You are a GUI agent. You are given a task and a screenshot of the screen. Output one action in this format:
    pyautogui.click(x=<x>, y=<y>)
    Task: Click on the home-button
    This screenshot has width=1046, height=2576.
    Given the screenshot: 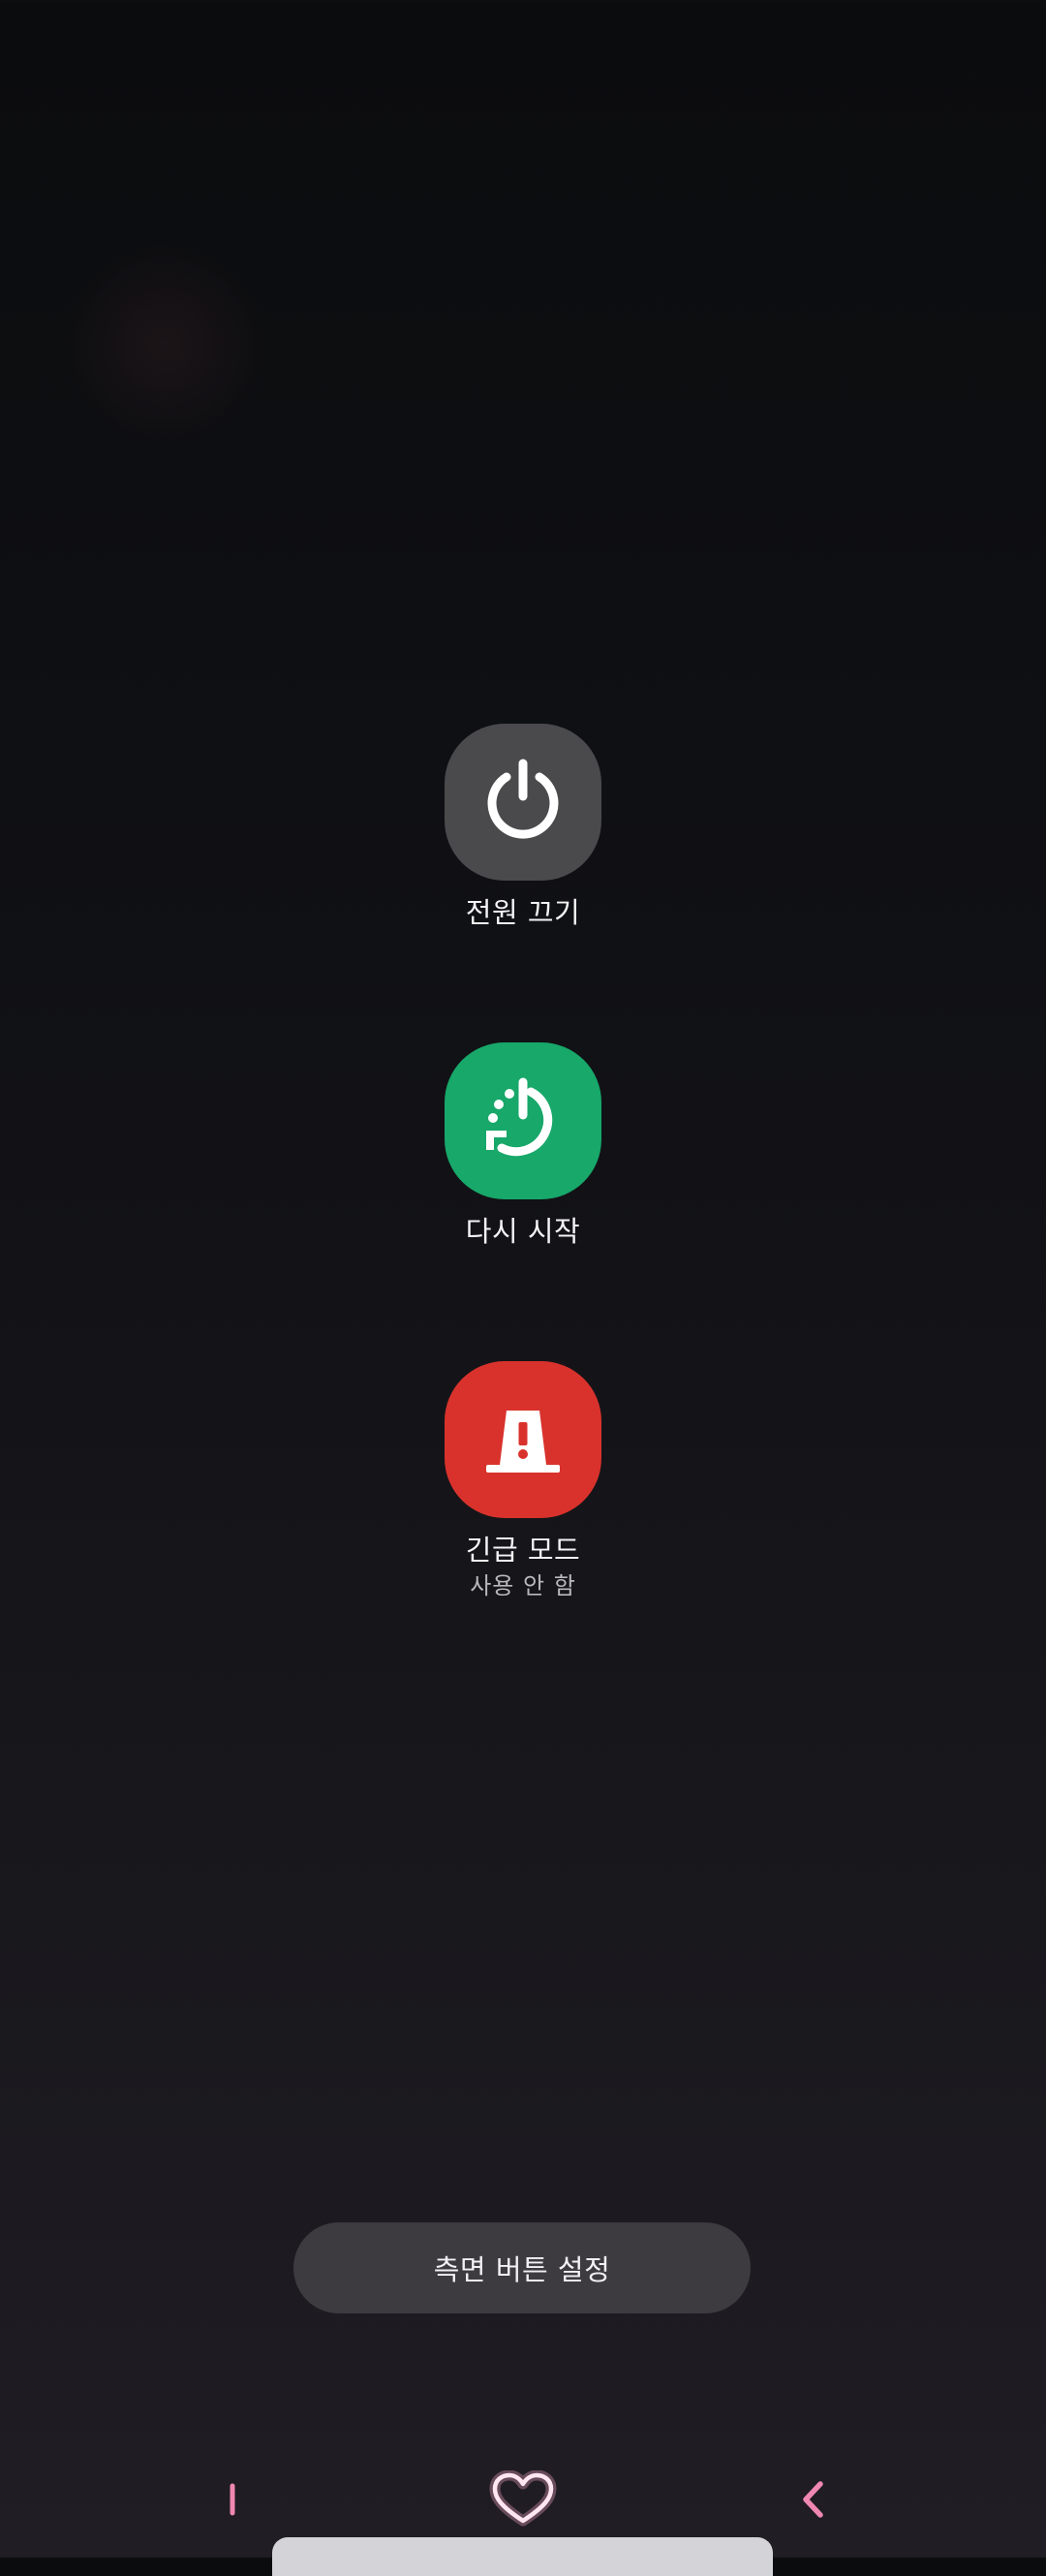 What is the action you would take?
    pyautogui.click(x=523, y=2499)
    